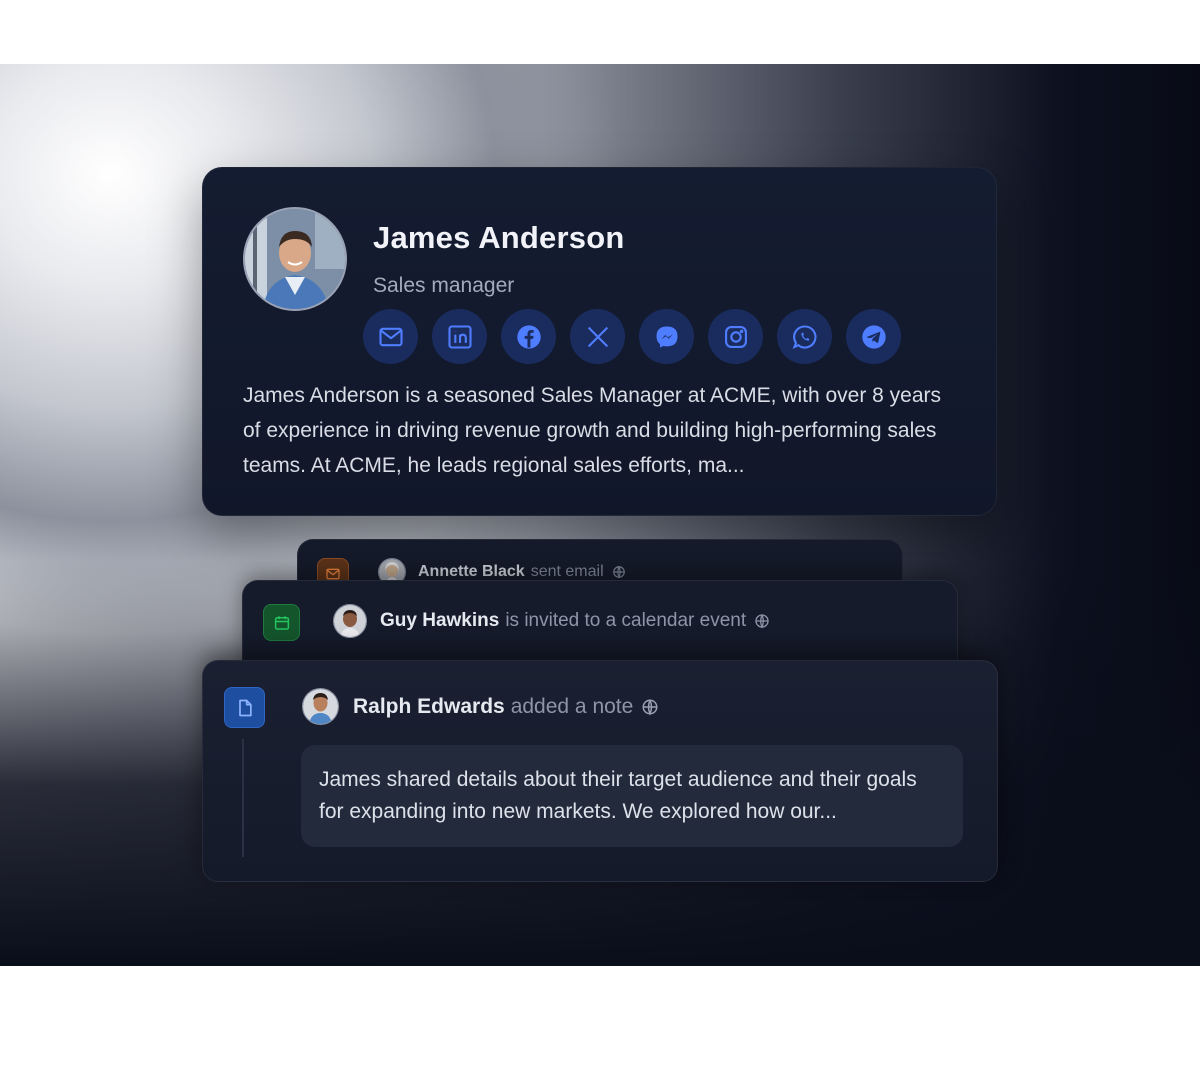 The image size is (1200, 1077). I want to click on messenger-icon, so click(666, 336).